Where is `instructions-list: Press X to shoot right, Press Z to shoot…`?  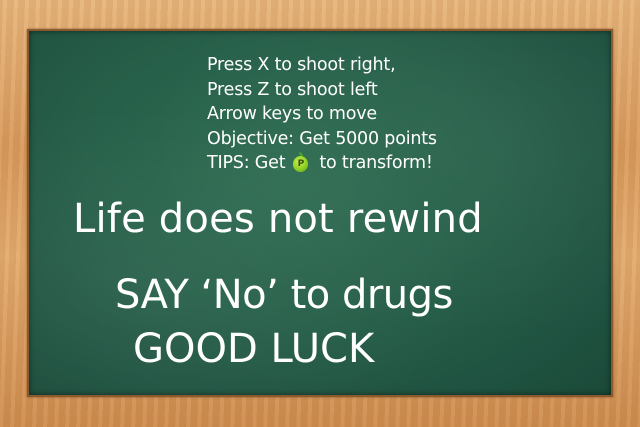 instructions-list: Press X to shoot right, Press Z to shoot… is located at coordinates (322, 114).